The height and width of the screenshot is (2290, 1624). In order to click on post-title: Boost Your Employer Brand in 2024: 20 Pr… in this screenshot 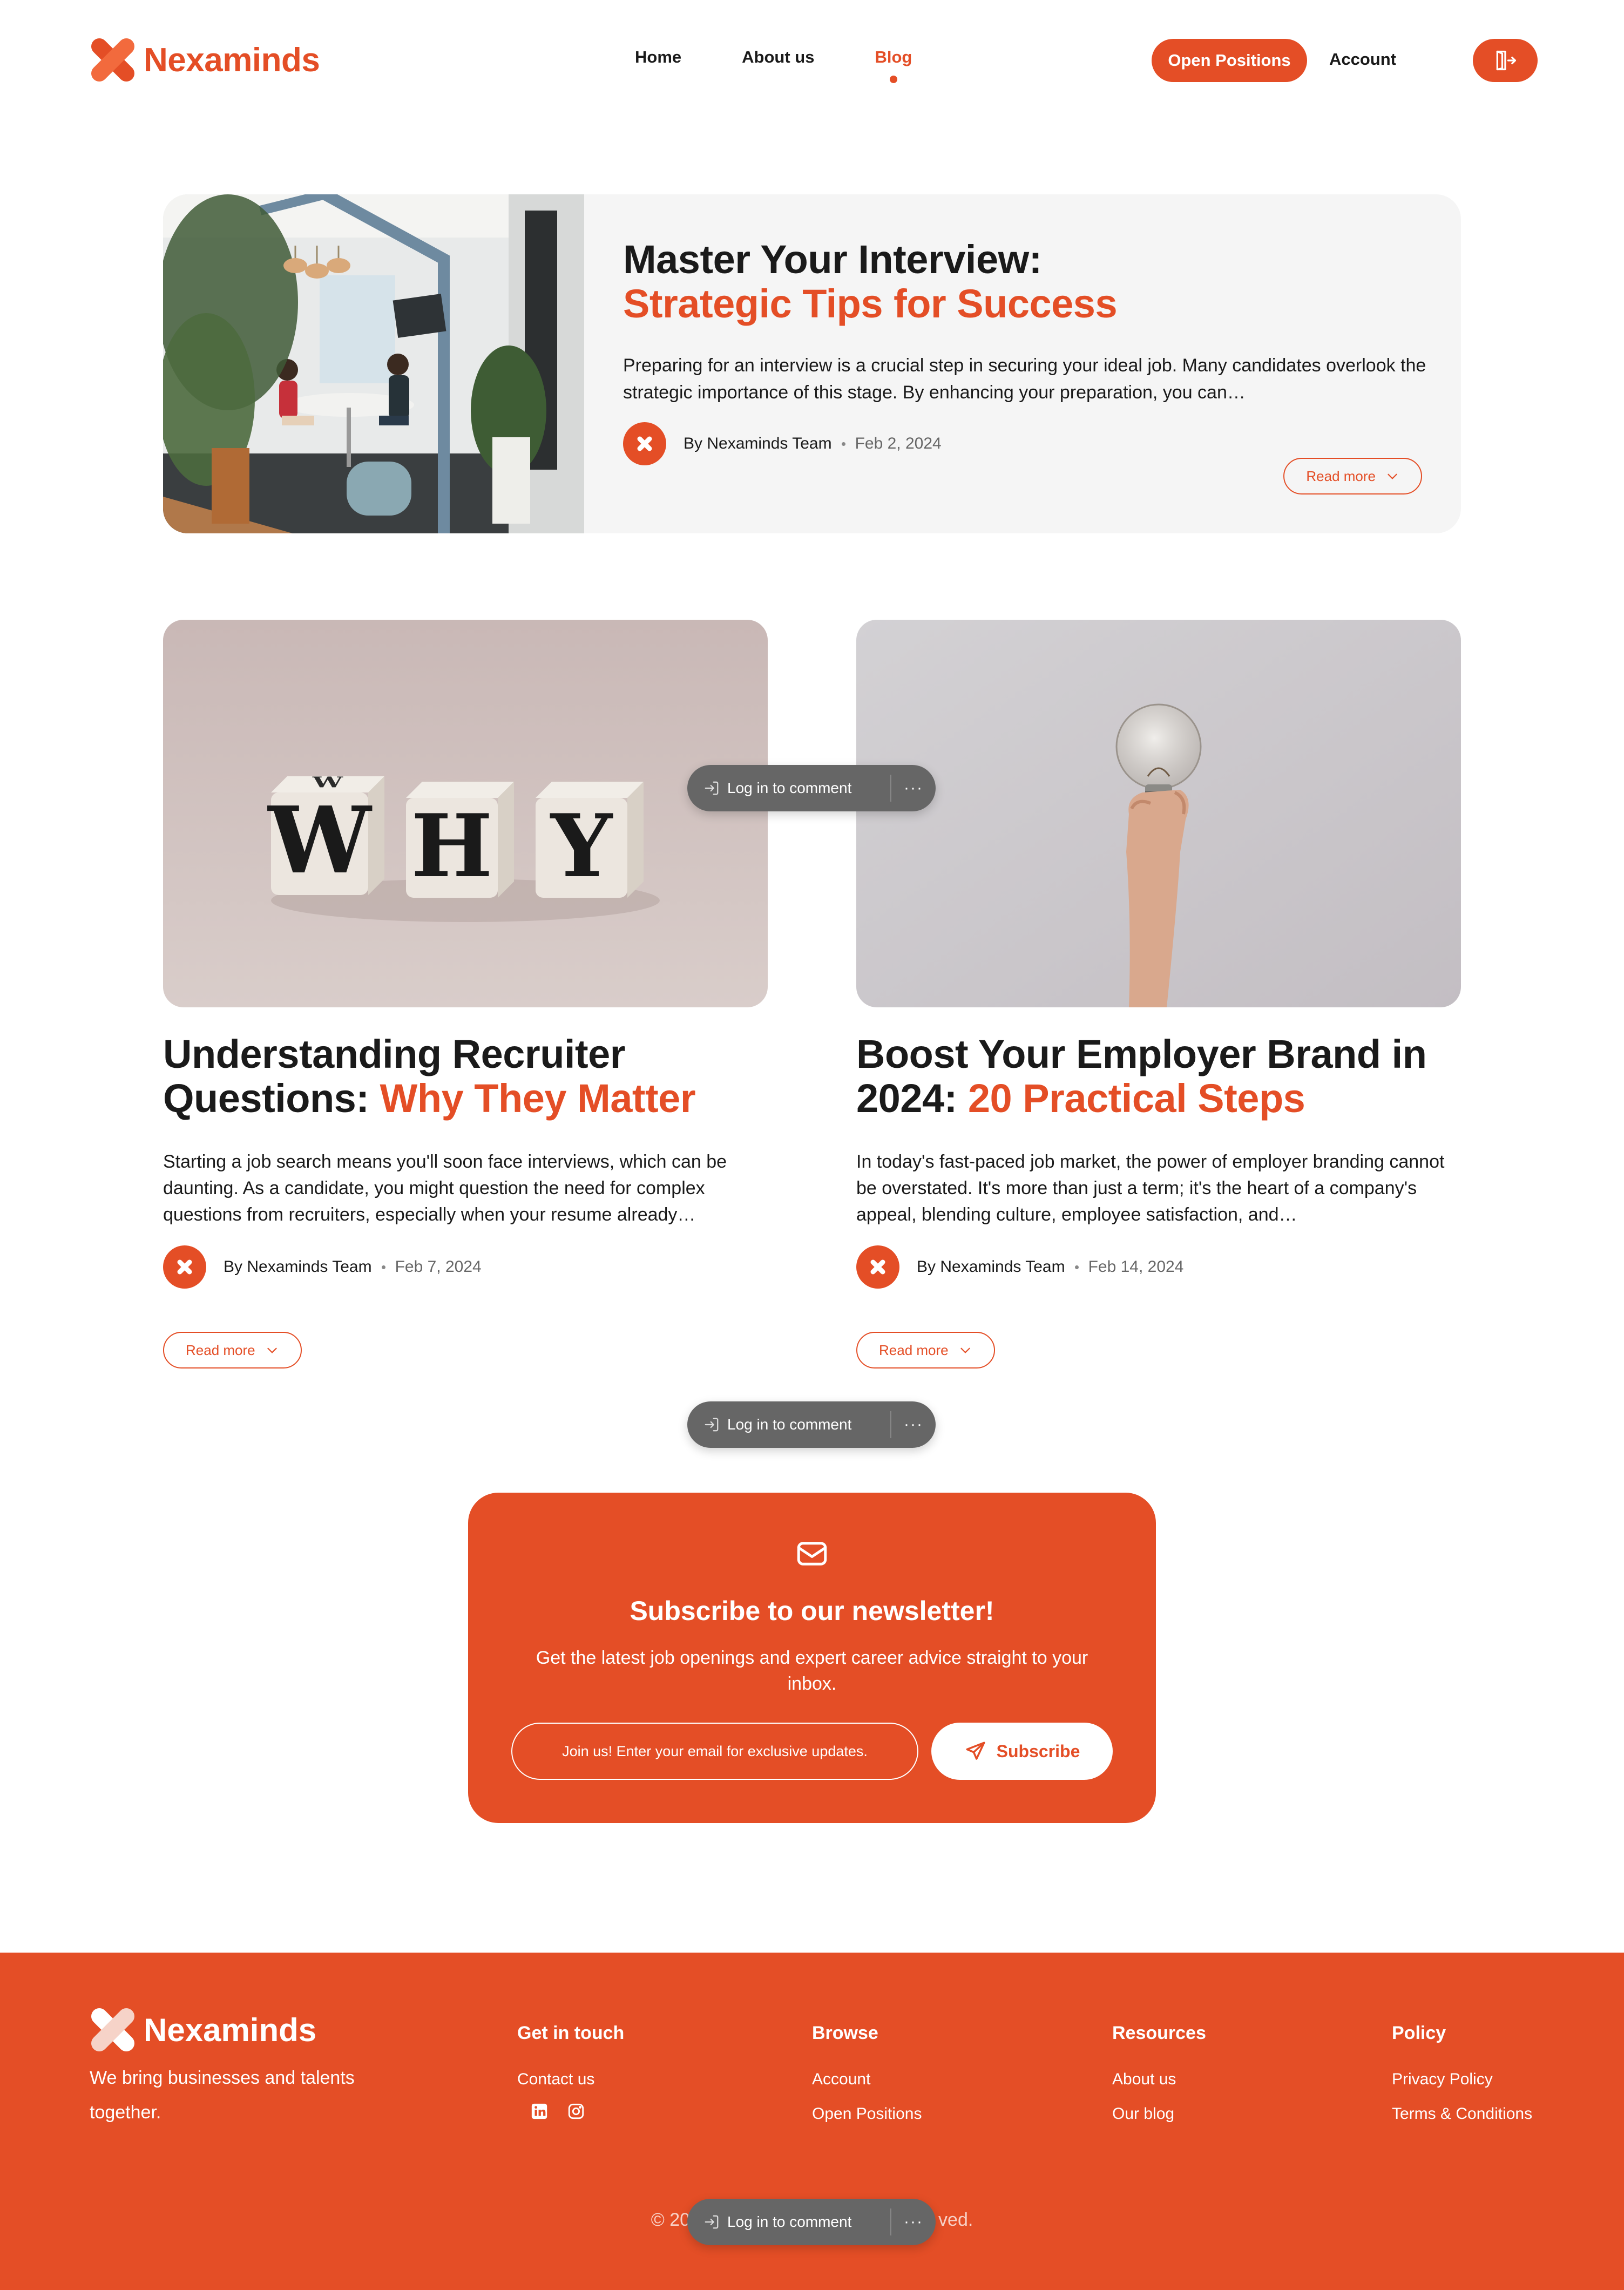, I will do `click(1158, 1076)`.